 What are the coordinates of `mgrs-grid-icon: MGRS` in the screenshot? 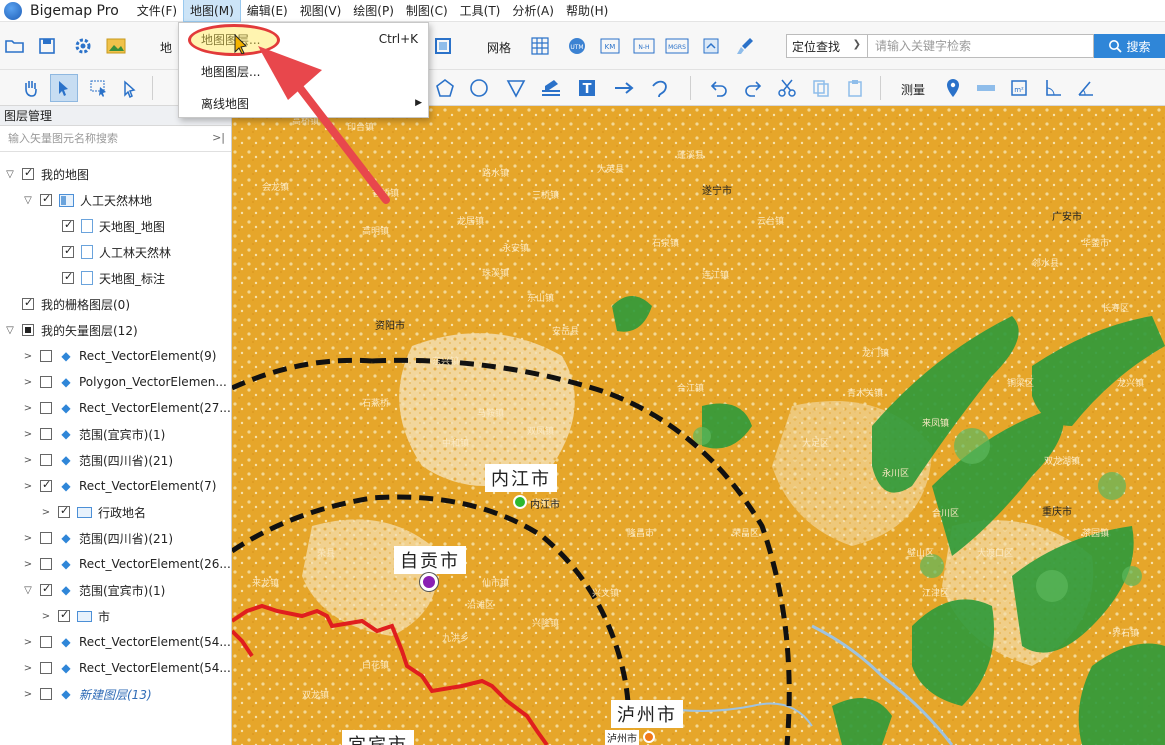 It's located at (677, 46).